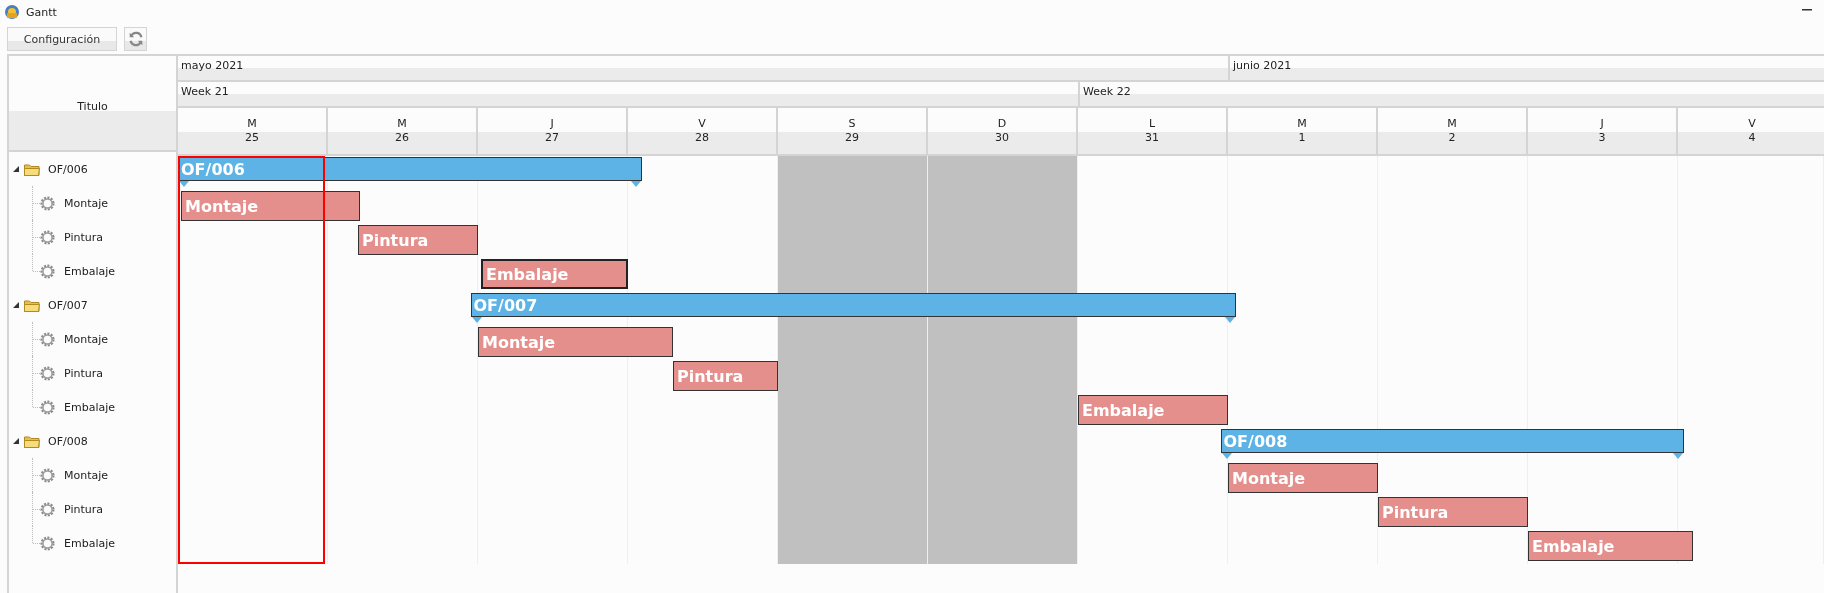  I want to click on day-header: S 29, so click(853, 131).